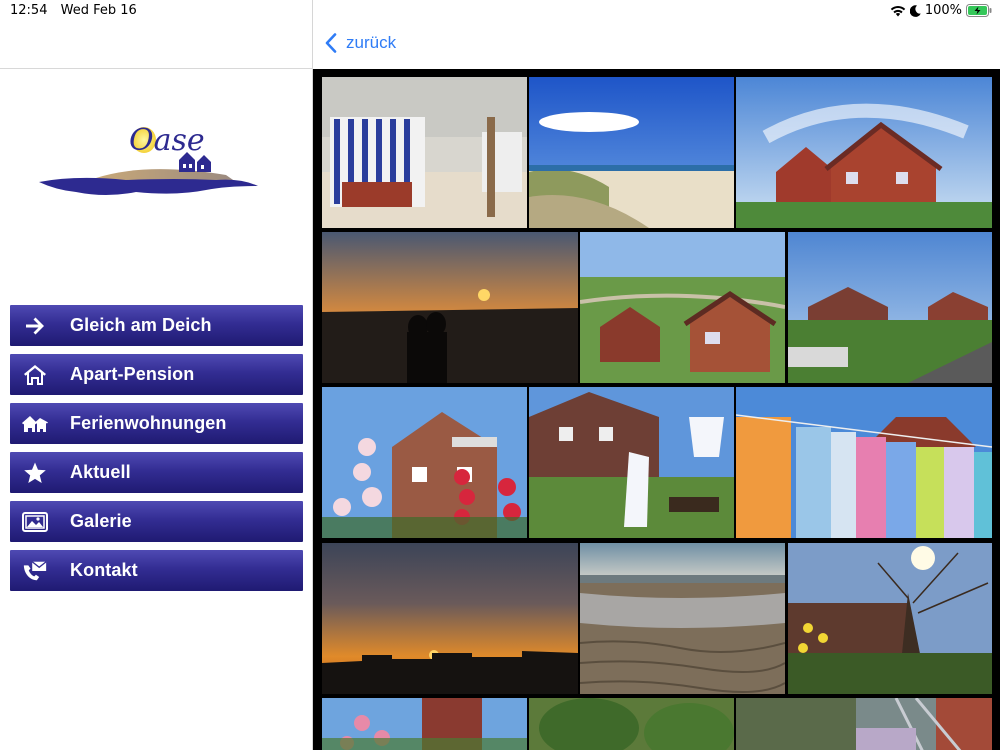 Image resolution: width=1000 pixels, height=750 pixels. What do you see at coordinates (104, 570) in the screenshot?
I see `nav-label: Kontakt` at bounding box center [104, 570].